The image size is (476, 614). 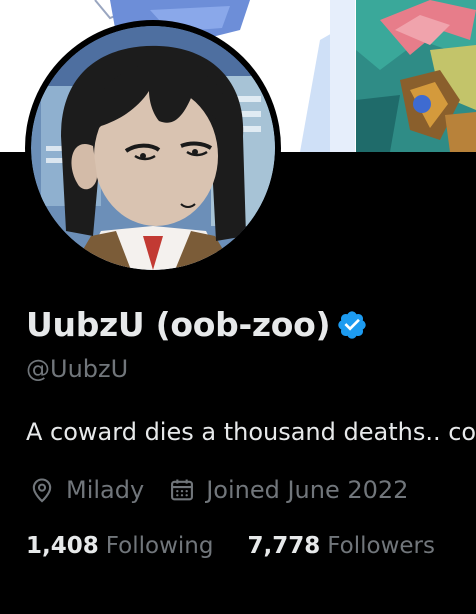 I want to click on display-name: UubzU (oob-zoo), so click(x=178, y=324).